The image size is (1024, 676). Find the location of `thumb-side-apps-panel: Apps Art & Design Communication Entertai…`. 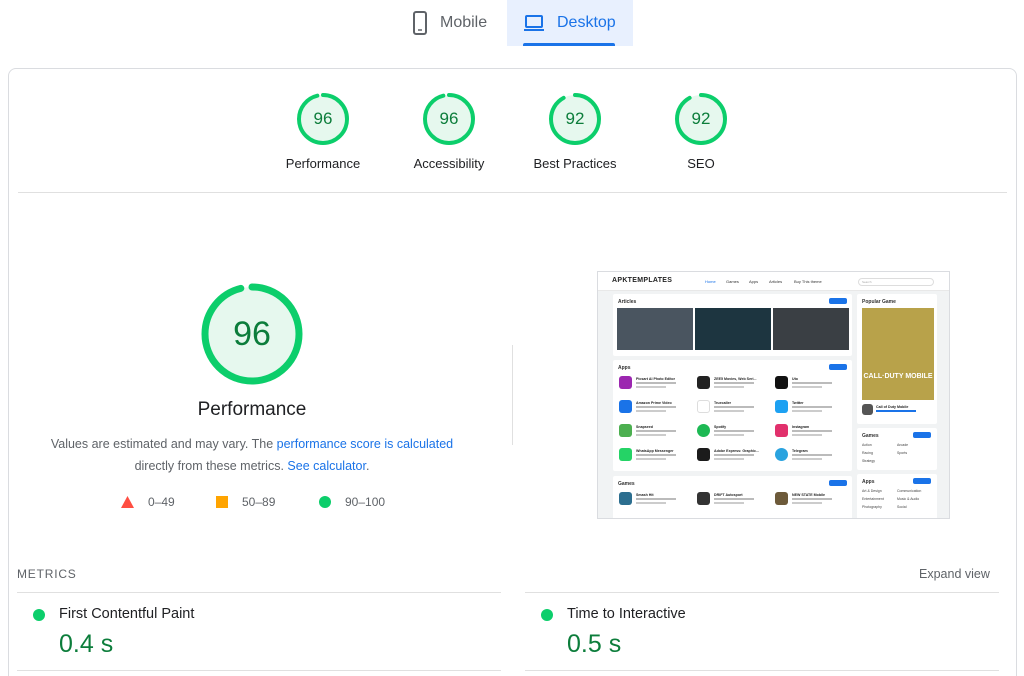

thumb-side-apps-panel: Apps Art & Design Communication Entertai… is located at coordinates (897, 496).